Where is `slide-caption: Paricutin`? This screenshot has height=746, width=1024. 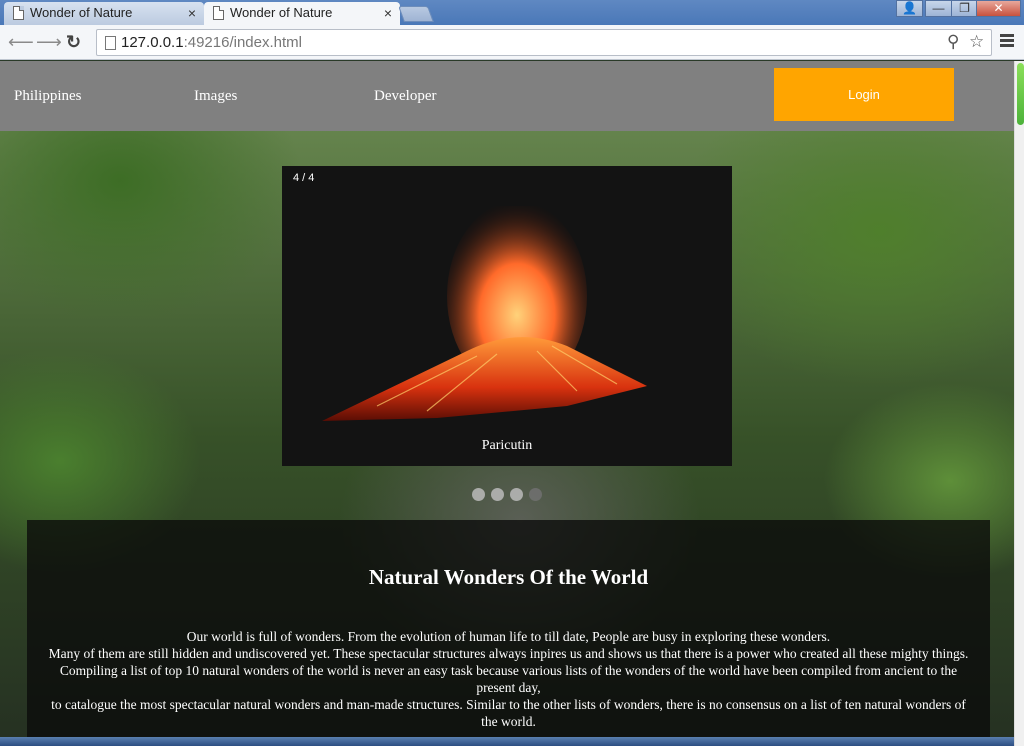
slide-caption: Paricutin is located at coordinates (507, 445).